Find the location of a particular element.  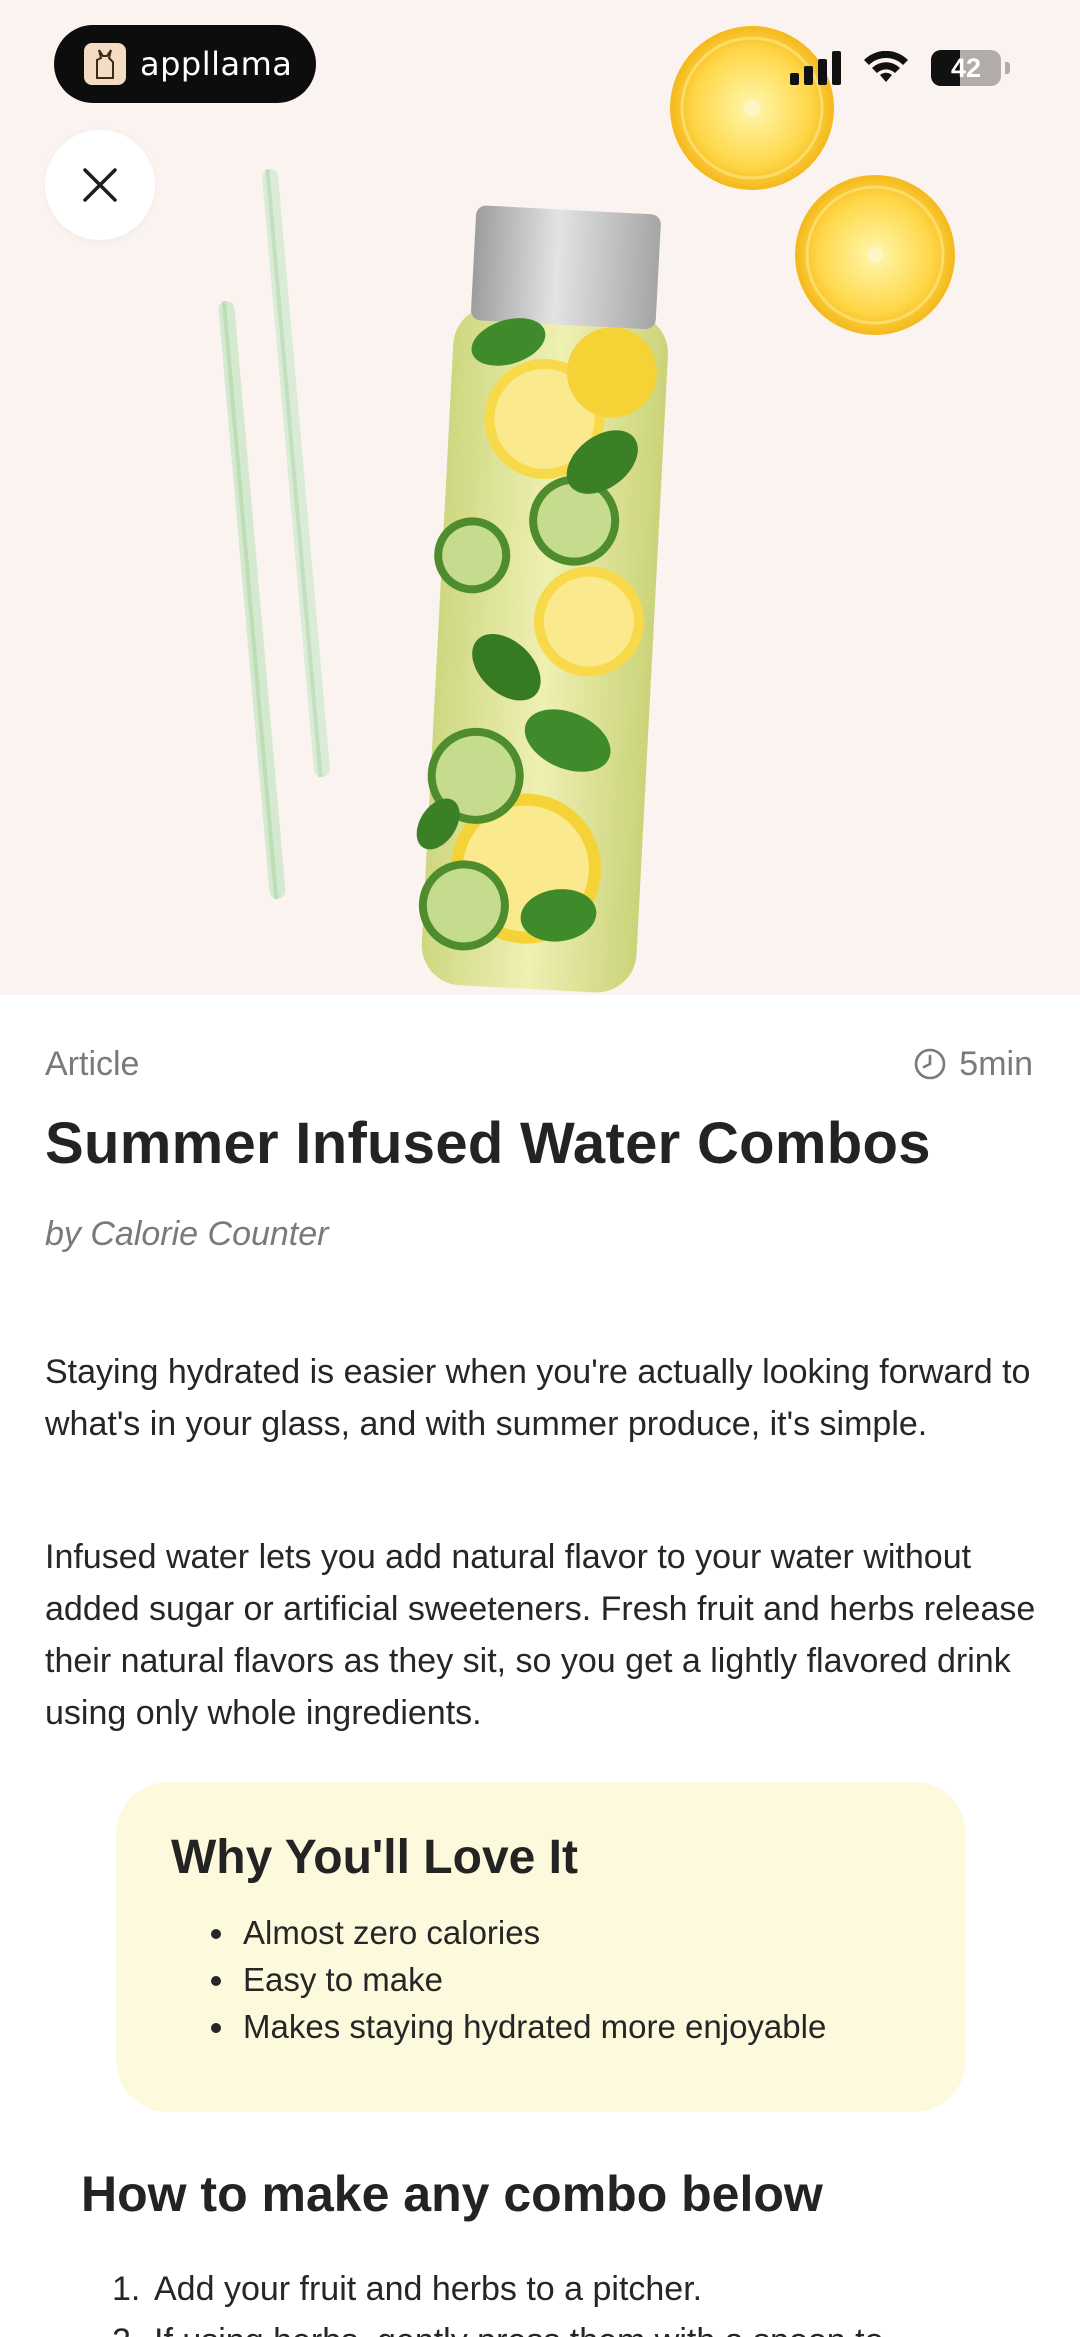

battery-level: 42 is located at coordinates (966, 67).